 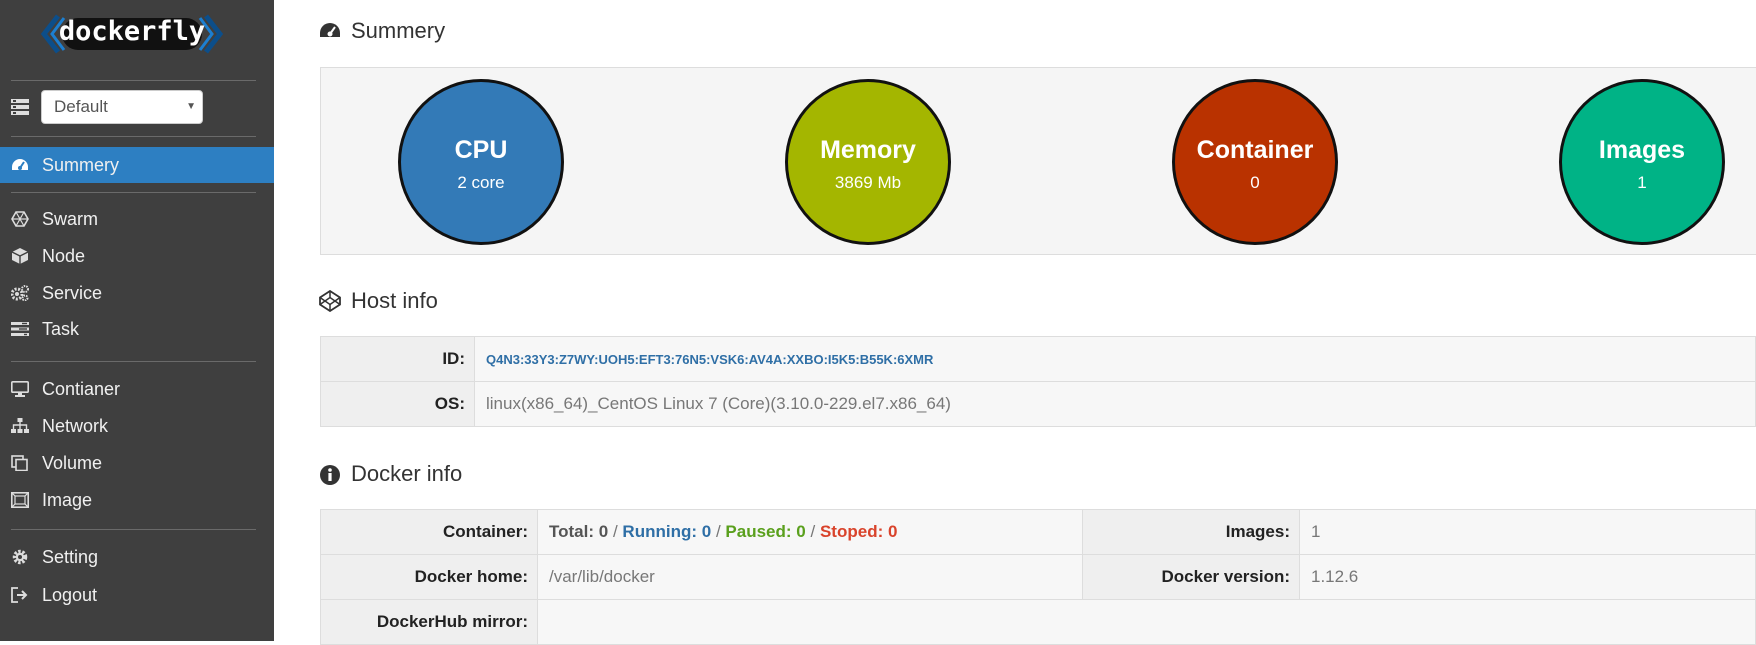 What do you see at coordinates (70, 219) in the screenshot?
I see `sidebar-item-label: Swarm` at bounding box center [70, 219].